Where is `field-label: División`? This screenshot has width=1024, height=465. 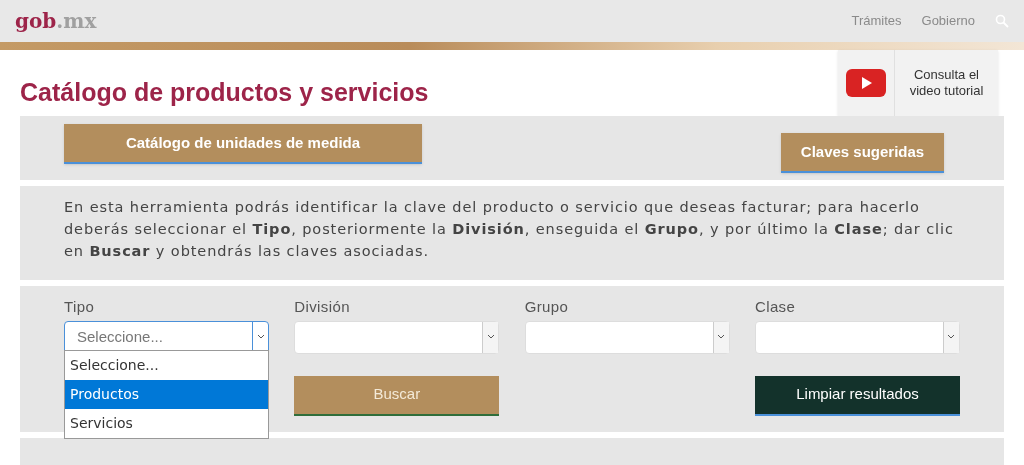
field-label: División is located at coordinates (322, 307).